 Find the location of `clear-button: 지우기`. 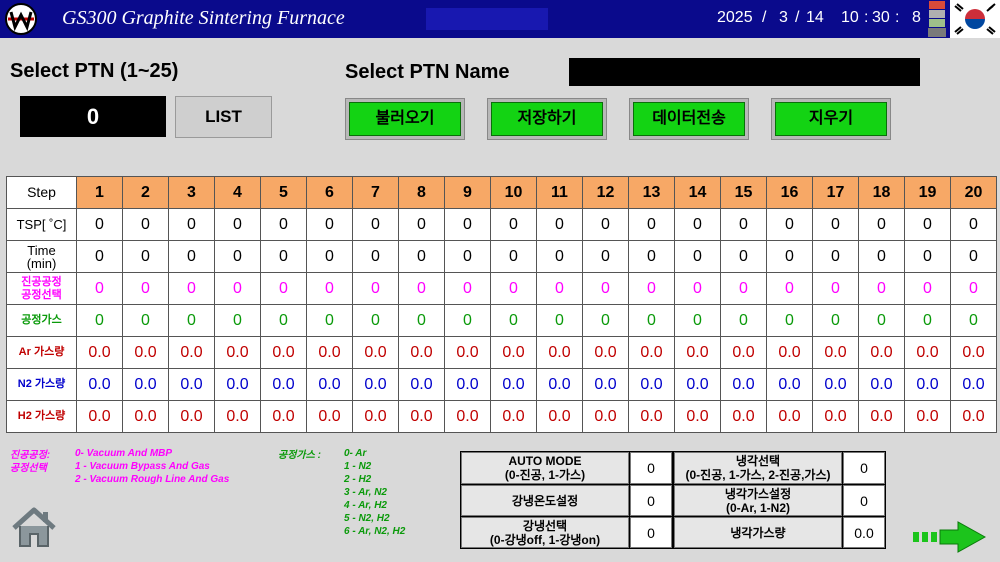

clear-button: 지우기 is located at coordinates (831, 119).